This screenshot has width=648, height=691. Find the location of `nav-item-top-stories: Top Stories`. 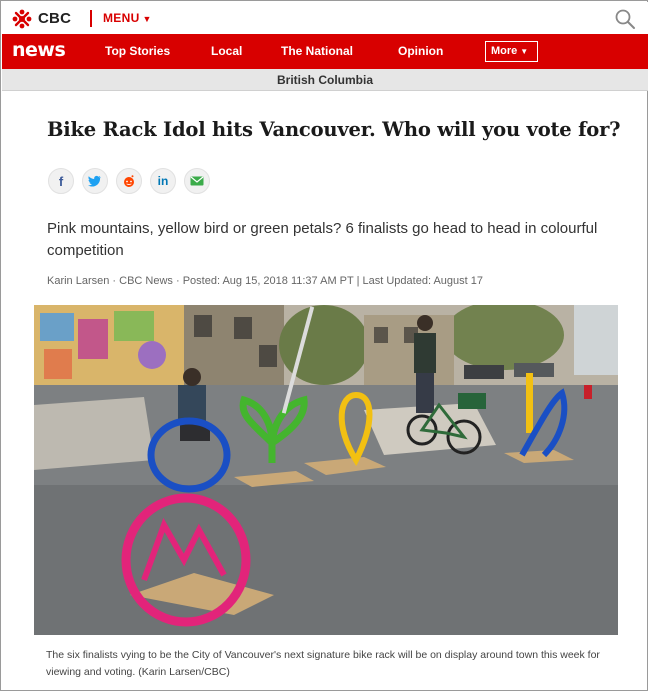

nav-item-top-stories: Top Stories is located at coordinates (137, 51).